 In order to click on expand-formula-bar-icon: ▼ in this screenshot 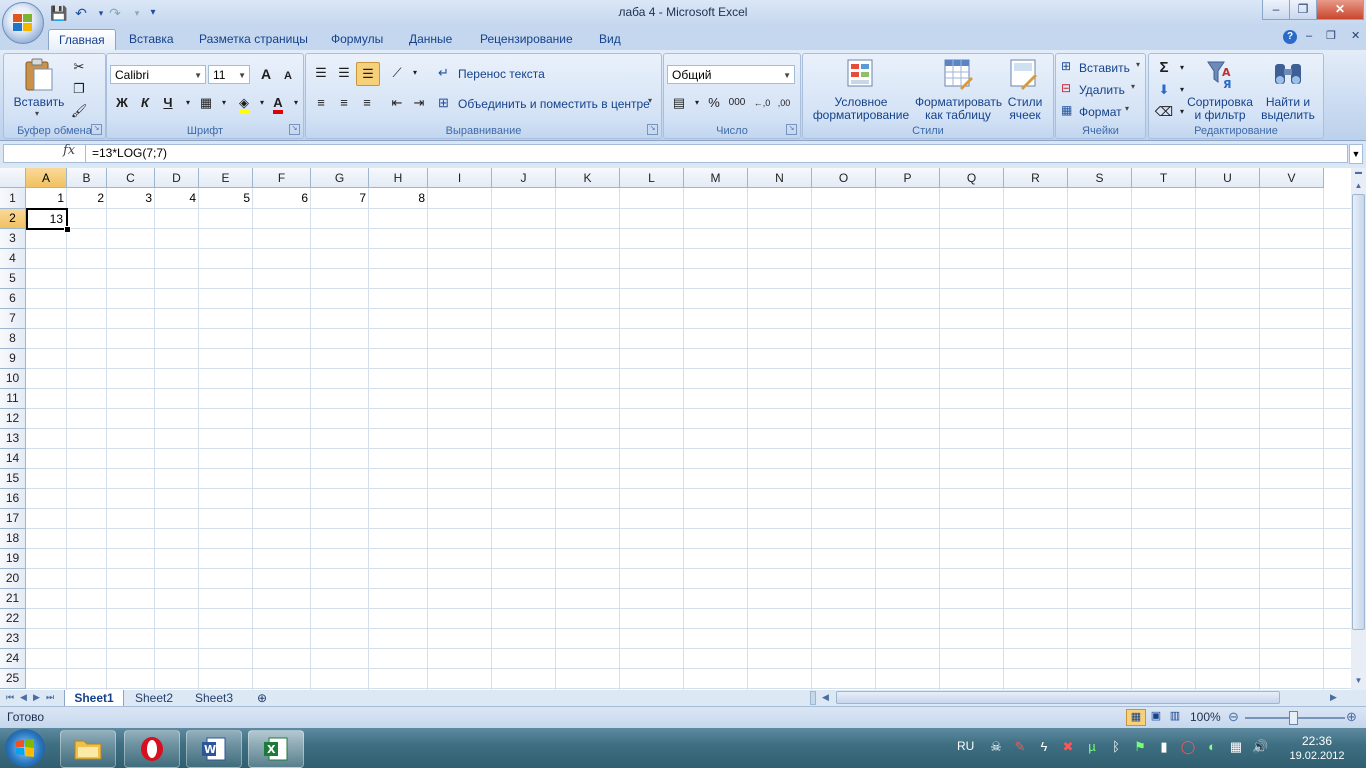, I will do `click(1356, 154)`.